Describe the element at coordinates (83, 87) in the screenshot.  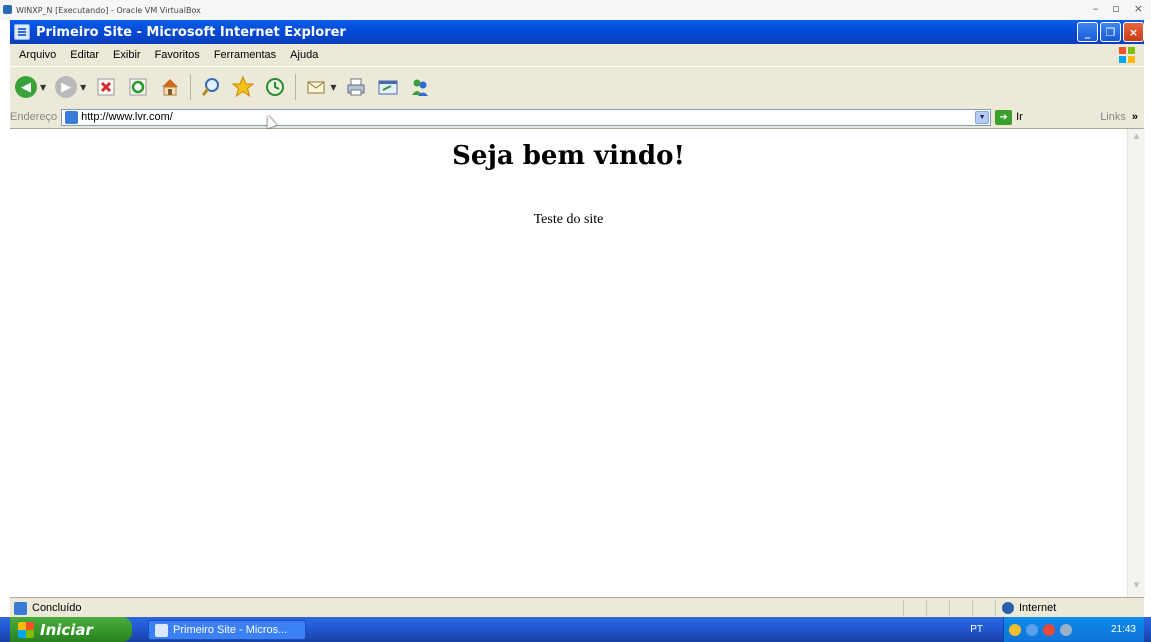
I see `forward-dropdown-icon: ▼` at that location.